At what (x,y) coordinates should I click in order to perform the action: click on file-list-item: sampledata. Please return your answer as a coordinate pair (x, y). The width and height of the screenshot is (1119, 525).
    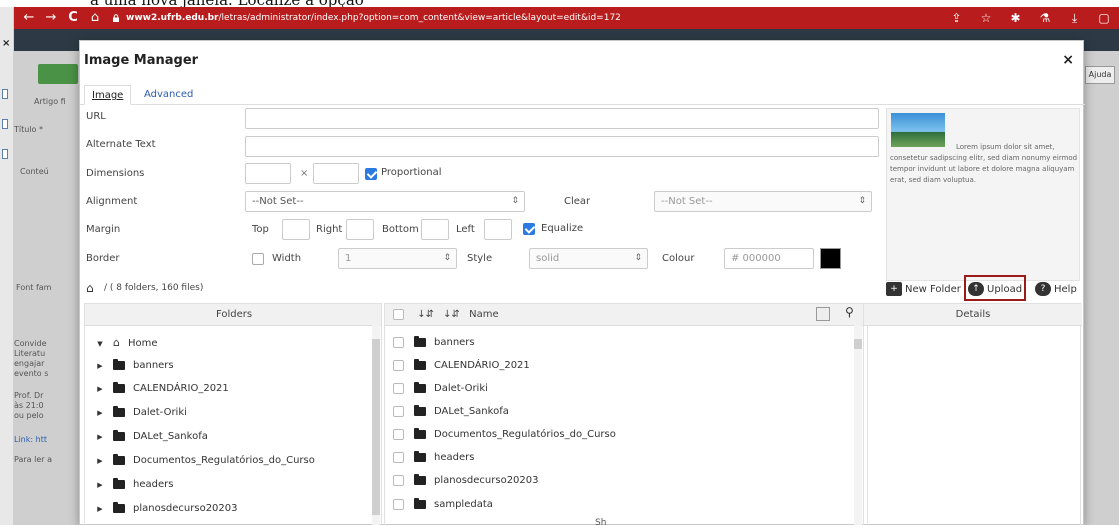
    Looking at the image, I should click on (443, 505).